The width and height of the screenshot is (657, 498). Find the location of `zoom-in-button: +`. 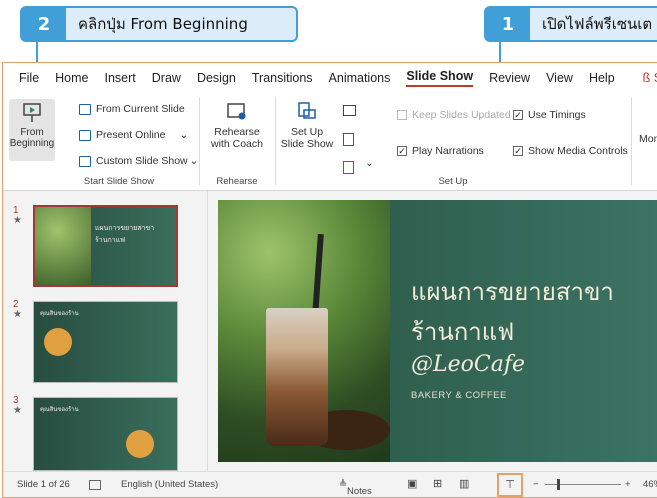

zoom-in-button: + is located at coordinates (628, 484).